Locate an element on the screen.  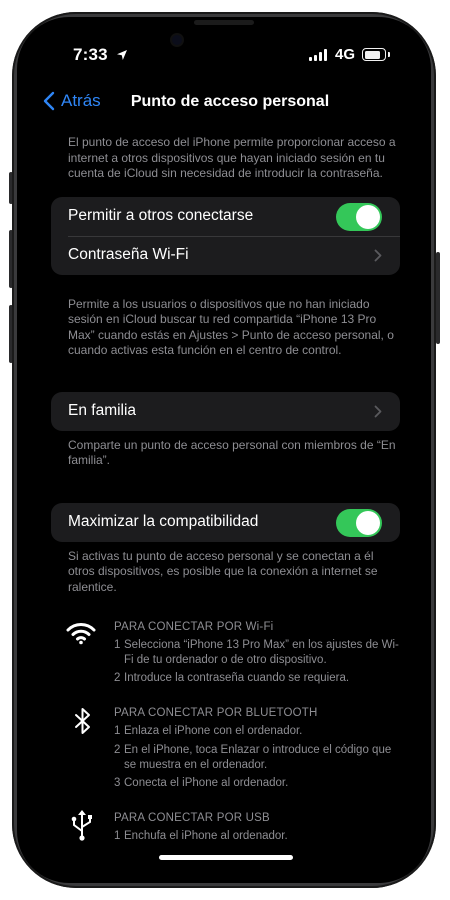
family-label: En familia is located at coordinates (102, 410).